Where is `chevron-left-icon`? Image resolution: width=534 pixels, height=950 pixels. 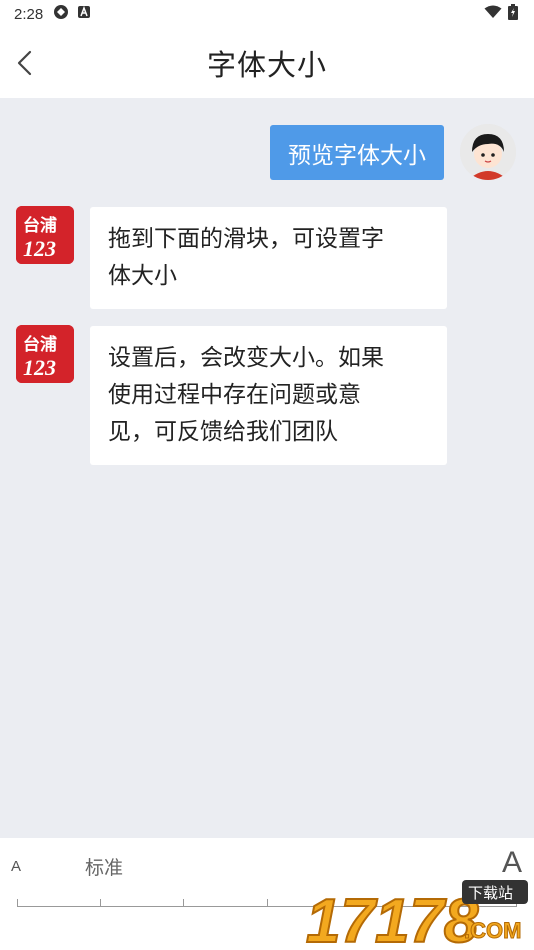 chevron-left-icon is located at coordinates (24, 63).